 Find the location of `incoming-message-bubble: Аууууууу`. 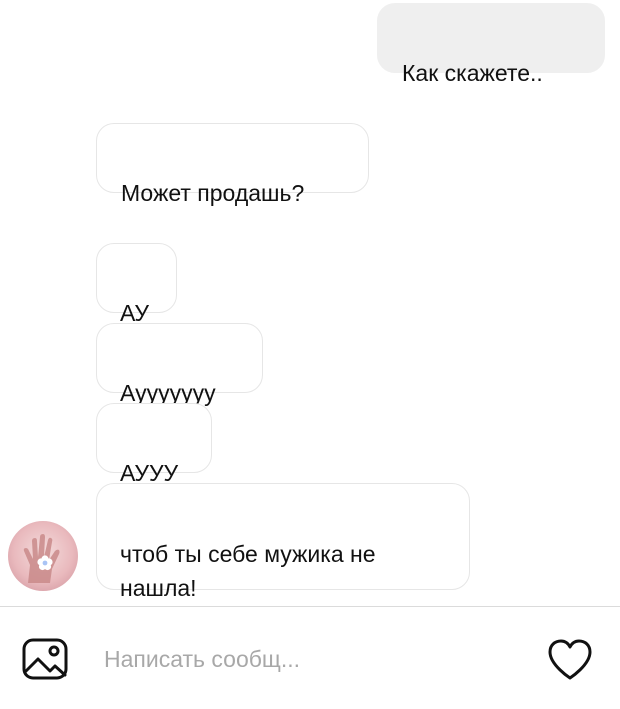

incoming-message-bubble: Аууууууу is located at coordinates (179, 364).